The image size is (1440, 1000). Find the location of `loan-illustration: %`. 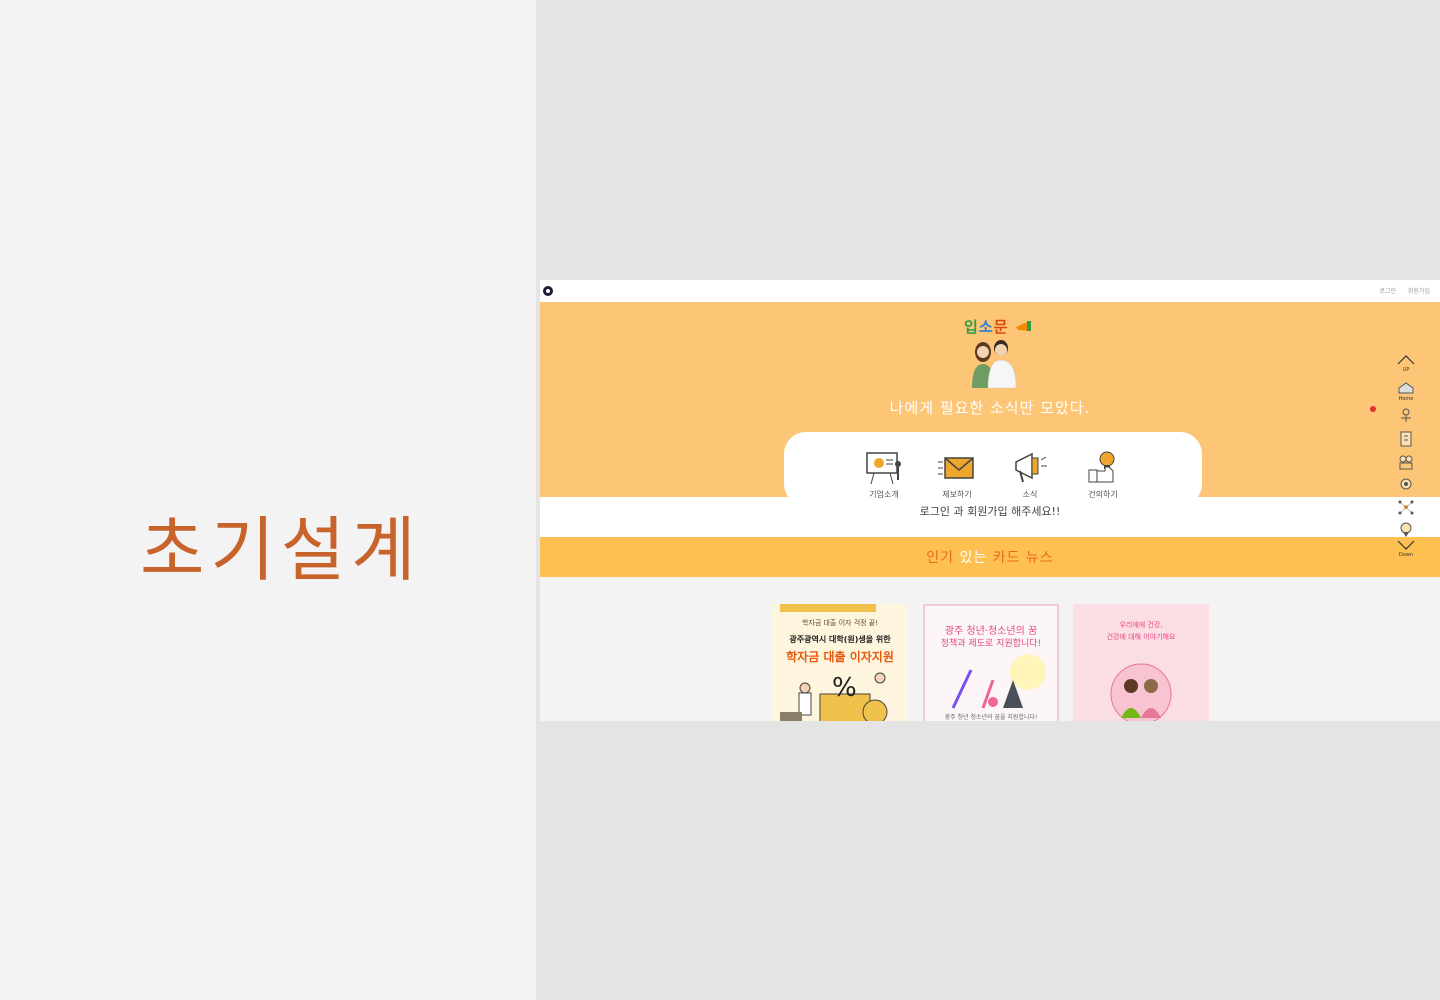

loan-illustration: % is located at coordinates (834, 696).